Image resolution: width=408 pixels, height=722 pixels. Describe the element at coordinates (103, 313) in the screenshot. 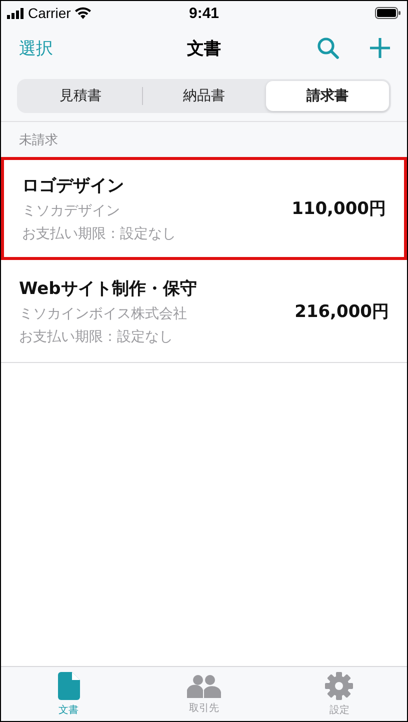

I see `client-name: ミソカインボイス株式会社` at that location.